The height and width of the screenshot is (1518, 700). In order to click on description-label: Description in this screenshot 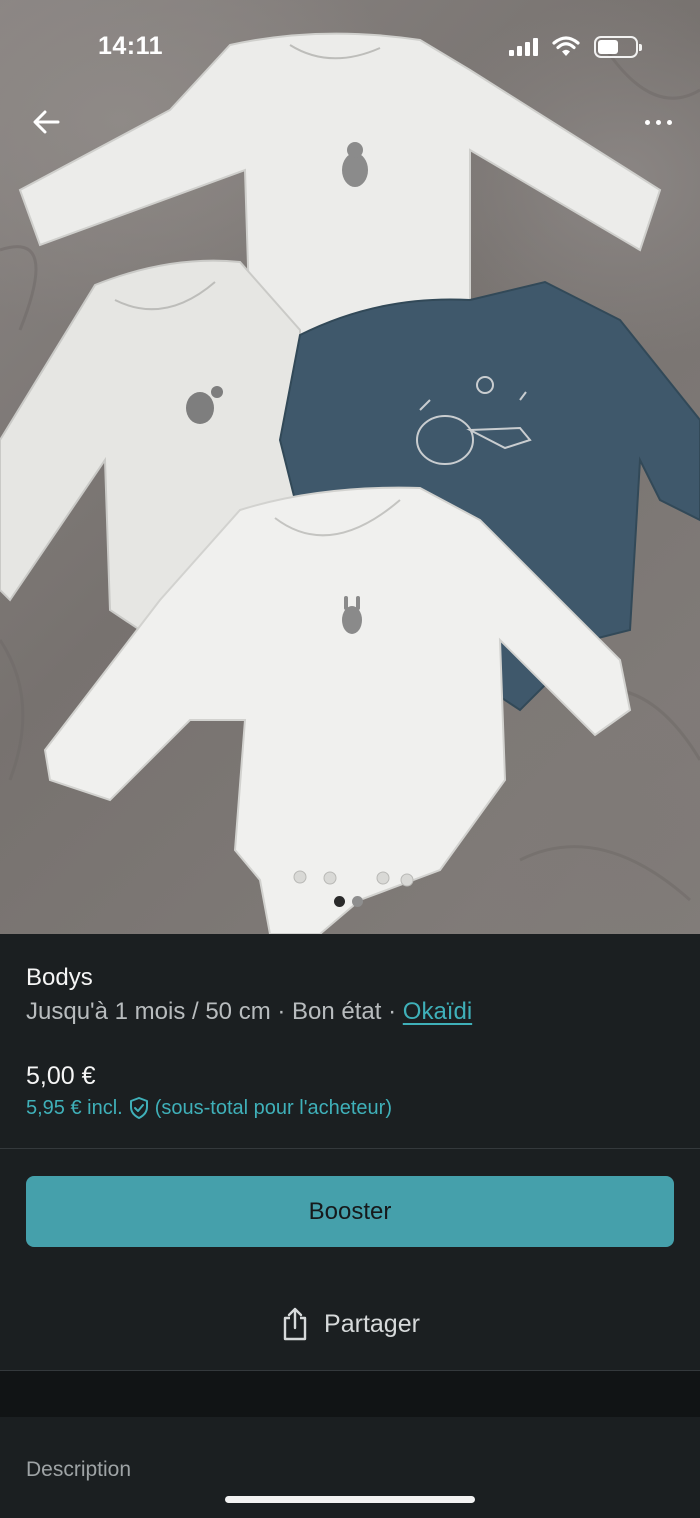, I will do `click(79, 1469)`.